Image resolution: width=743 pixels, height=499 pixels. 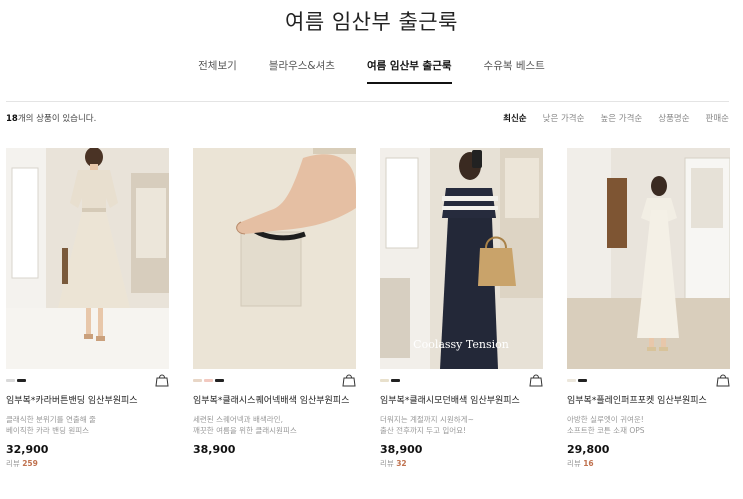 What do you see at coordinates (514, 118) in the screenshot?
I see `sort-newest: 최신순` at bounding box center [514, 118].